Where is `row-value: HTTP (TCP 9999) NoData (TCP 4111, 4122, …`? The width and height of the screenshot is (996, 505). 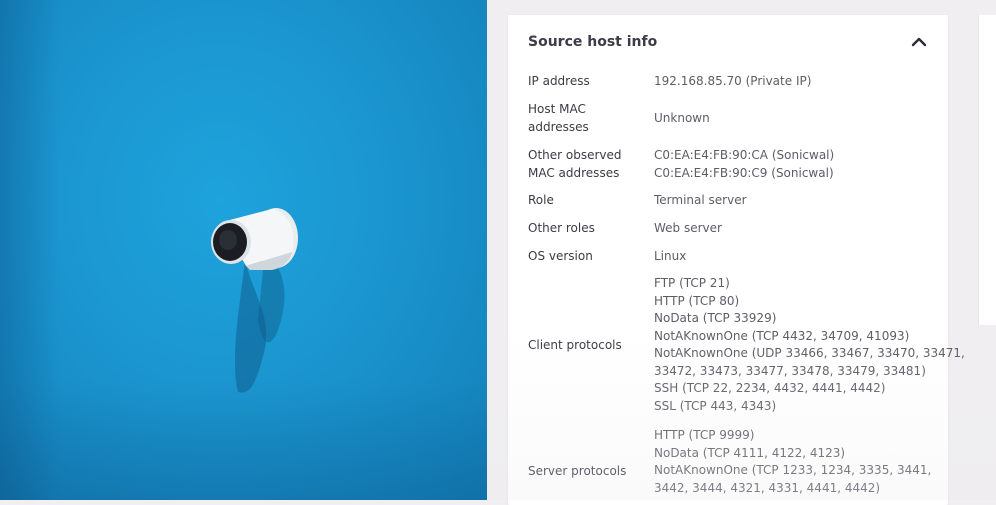
row-value: HTTP (TCP 9999) NoData (TCP 4111, 4122, … is located at coordinates (793, 461).